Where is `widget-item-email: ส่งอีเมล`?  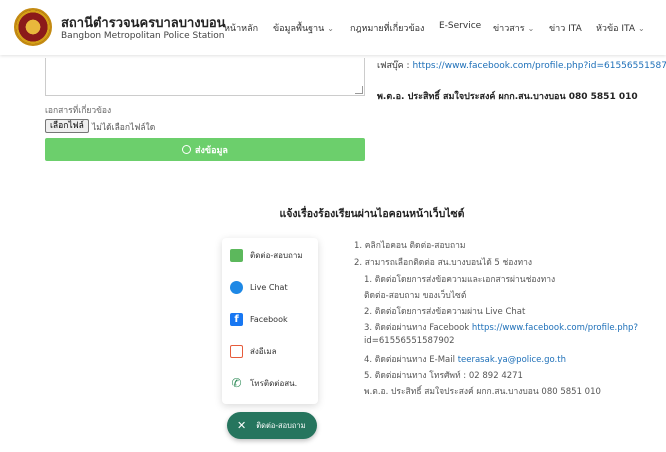
widget-item-email: ส่งอีเมล is located at coordinates (253, 351).